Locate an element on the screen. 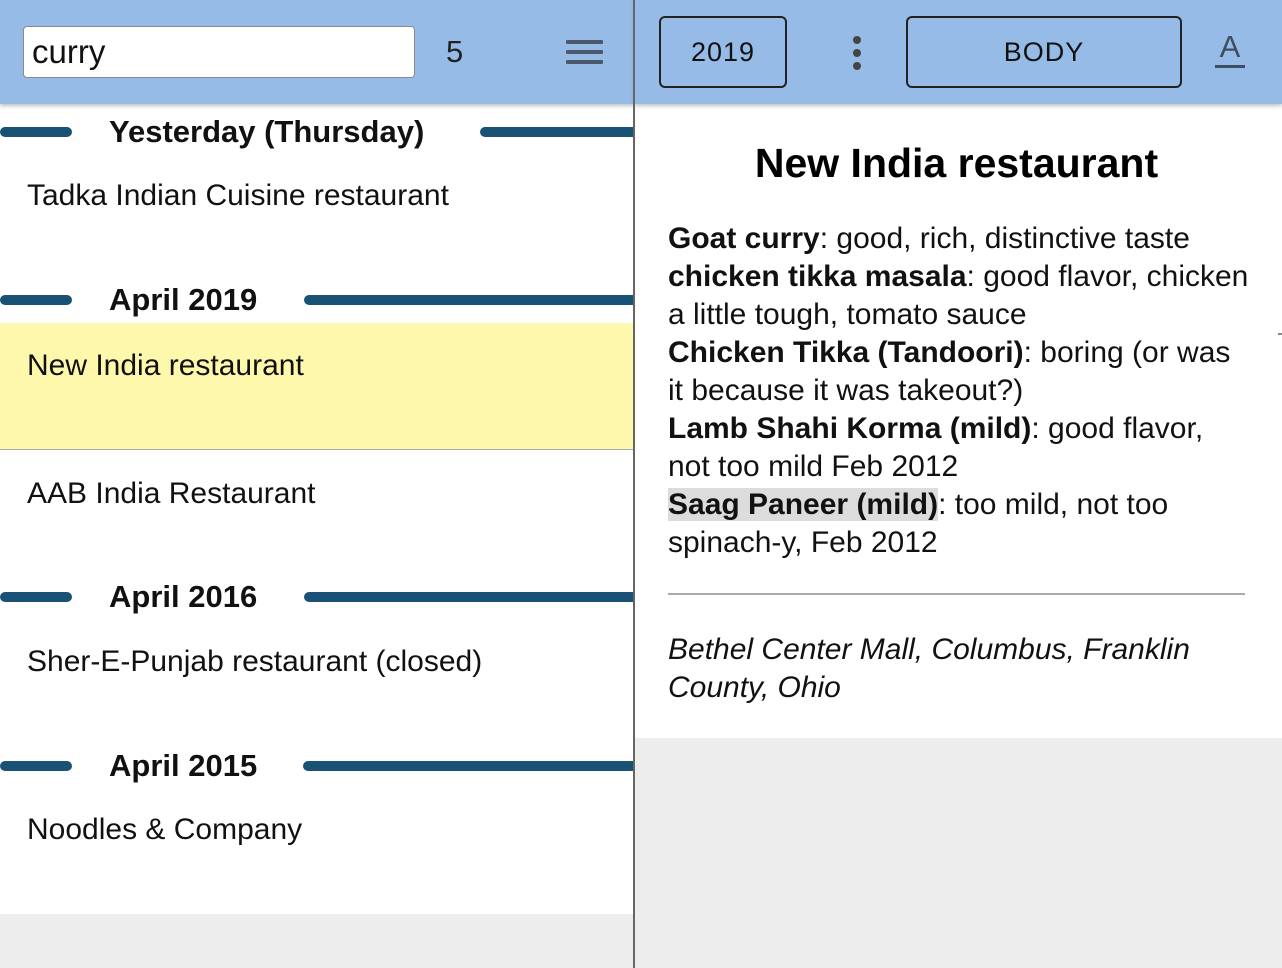 The width and height of the screenshot is (1282, 968). list-toolbar: 5 is located at coordinates (317, 52).